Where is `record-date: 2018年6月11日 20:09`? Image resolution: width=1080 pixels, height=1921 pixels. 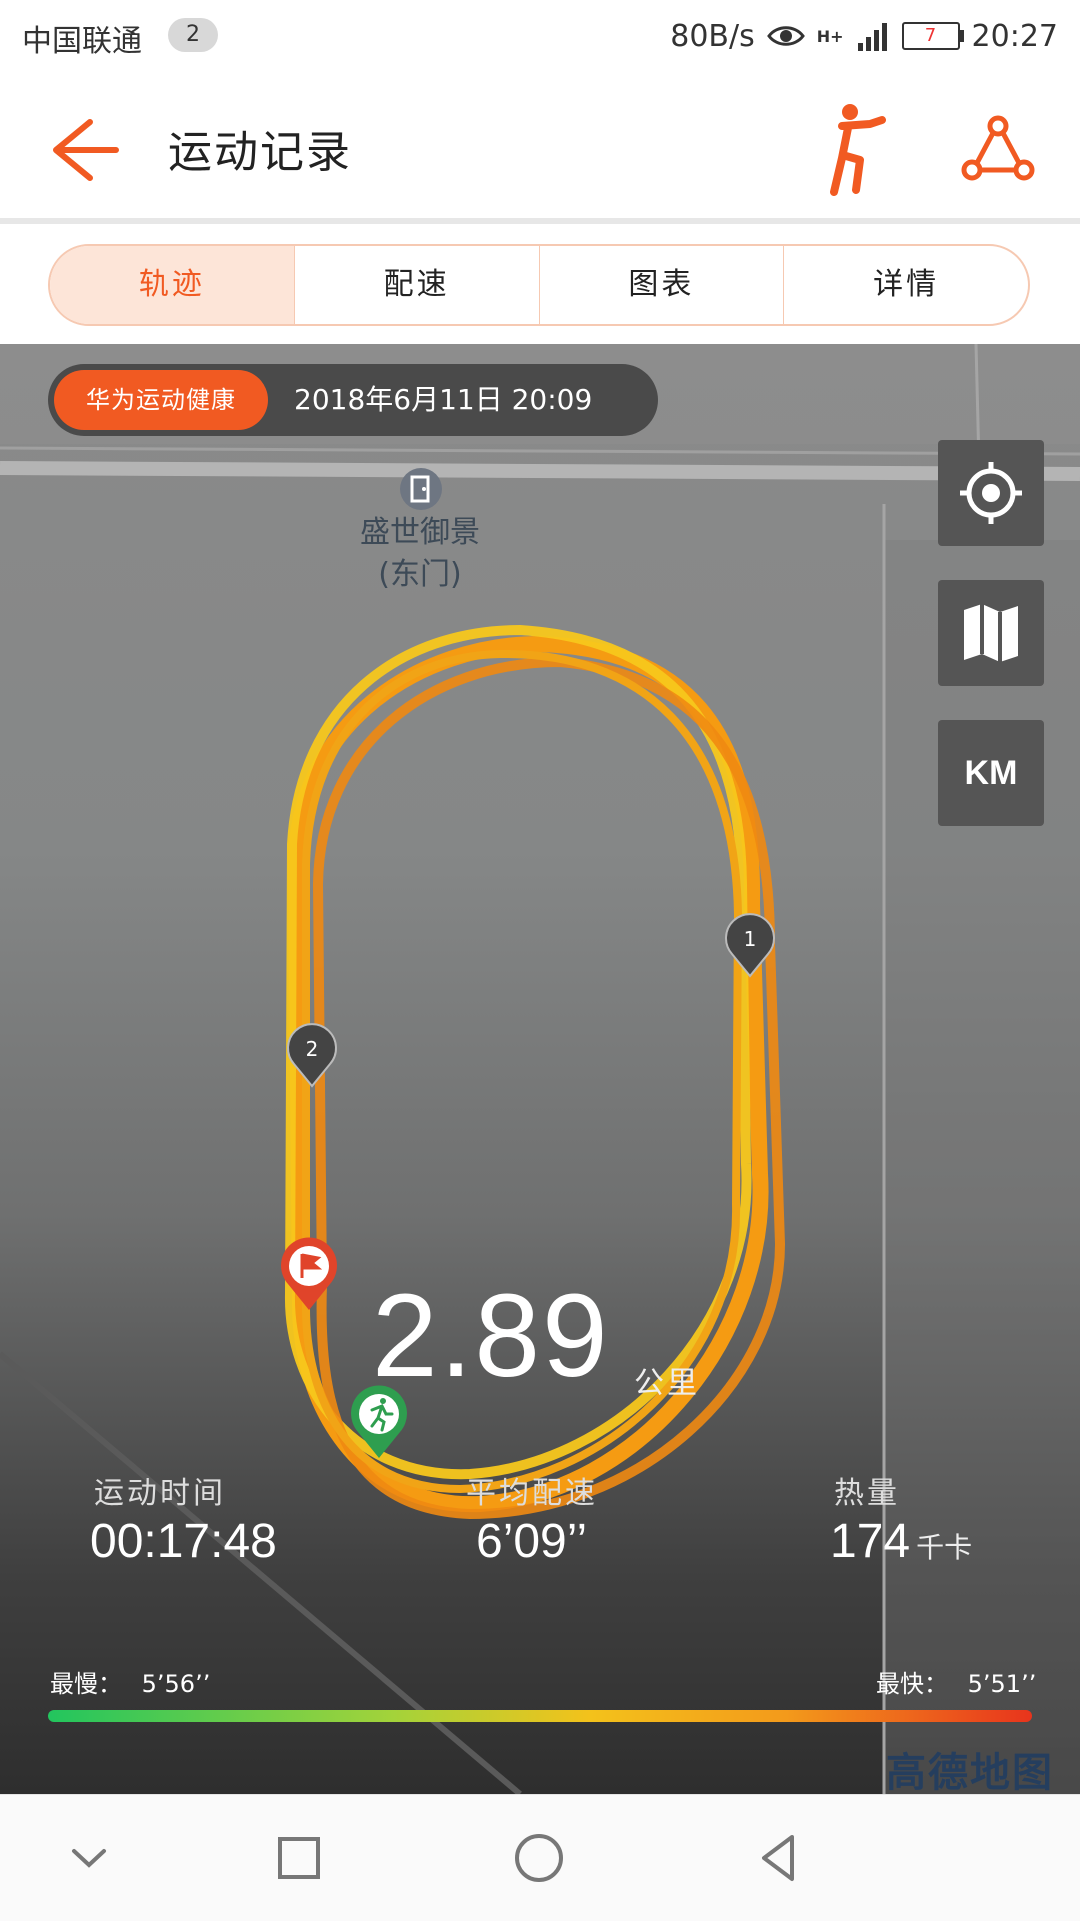 record-date: 2018年6月11日 20:09 is located at coordinates (443, 399).